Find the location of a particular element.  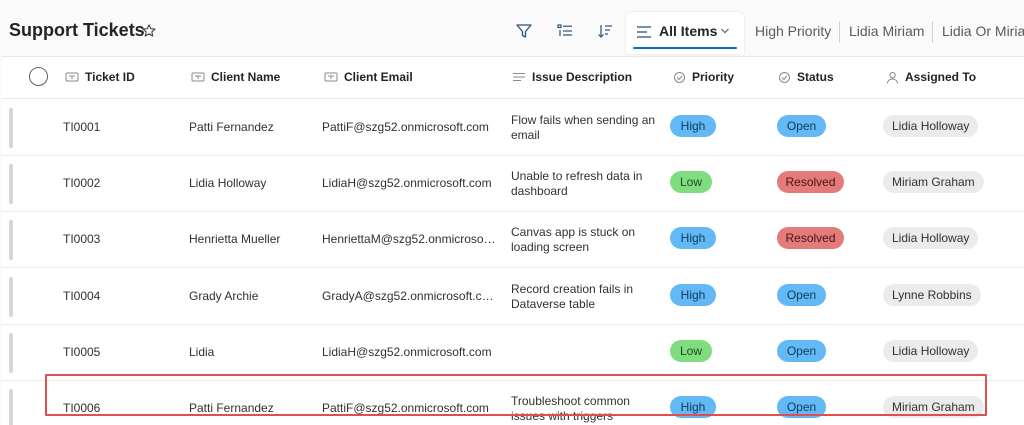

select-all-checkbox is located at coordinates (38, 76).